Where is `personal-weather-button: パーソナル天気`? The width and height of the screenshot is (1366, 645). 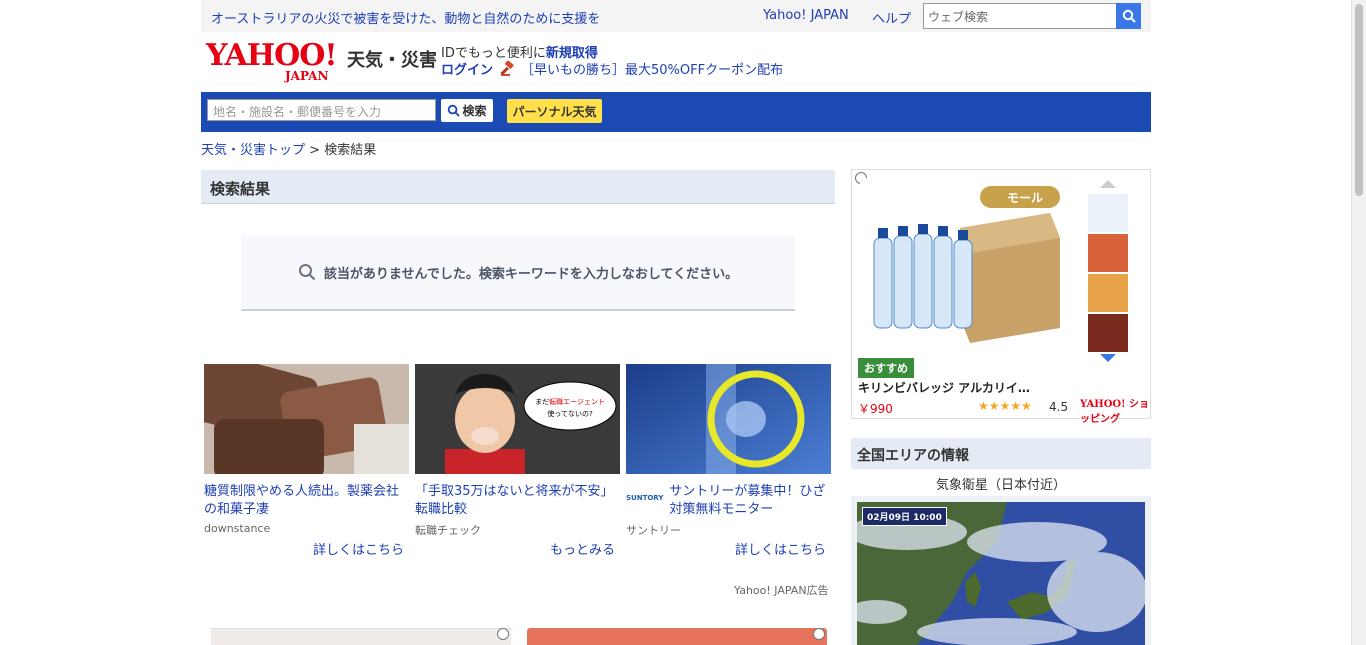
personal-weather-button: パーソナル天気 is located at coordinates (554, 111).